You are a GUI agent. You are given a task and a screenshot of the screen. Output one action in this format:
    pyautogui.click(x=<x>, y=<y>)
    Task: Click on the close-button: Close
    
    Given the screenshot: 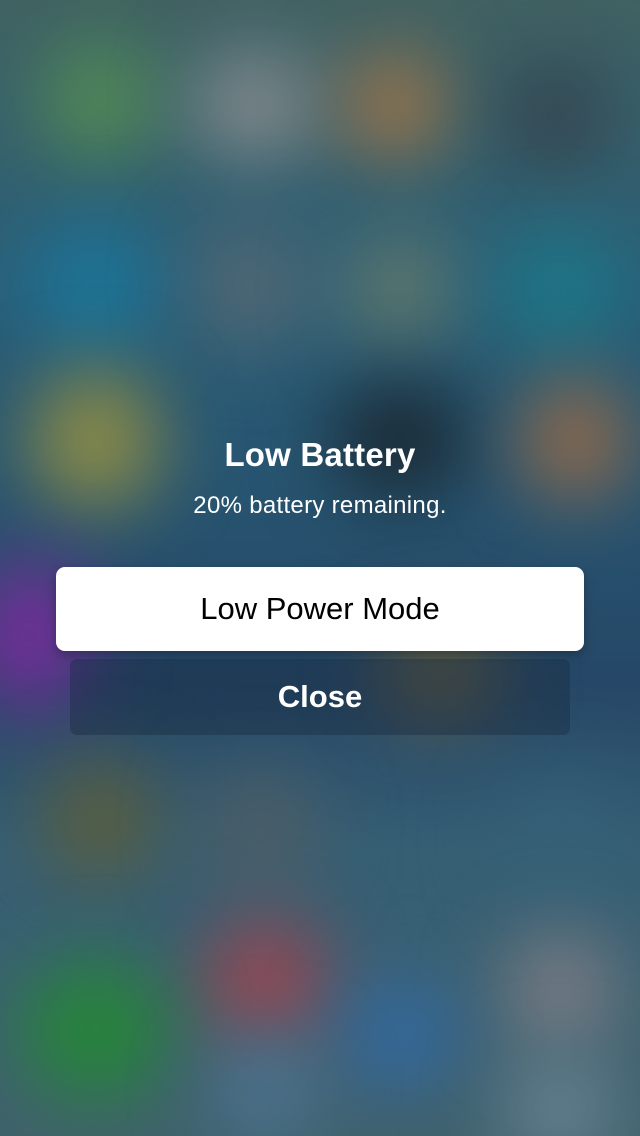 What is the action you would take?
    pyautogui.click(x=320, y=697)
    